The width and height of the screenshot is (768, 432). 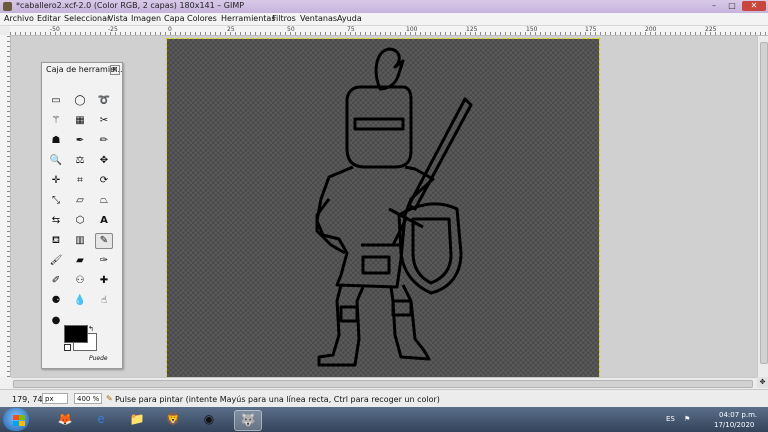 What do you see at coordinates (56, 121) in the screenshot?
I see `fuzzy-select-icon: ⚚` at bounding box center [56, 121].